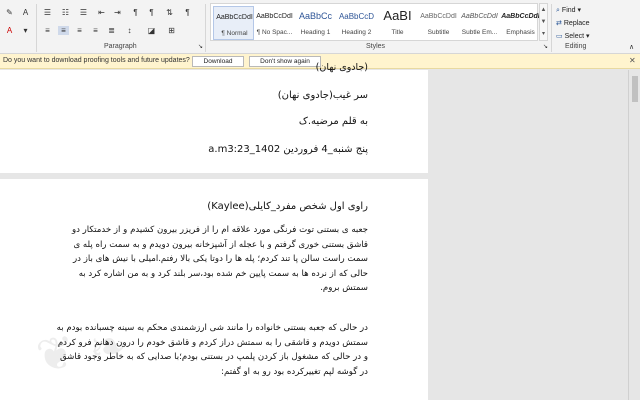  I want to click on select-icon: ▭, so click(559, 36).